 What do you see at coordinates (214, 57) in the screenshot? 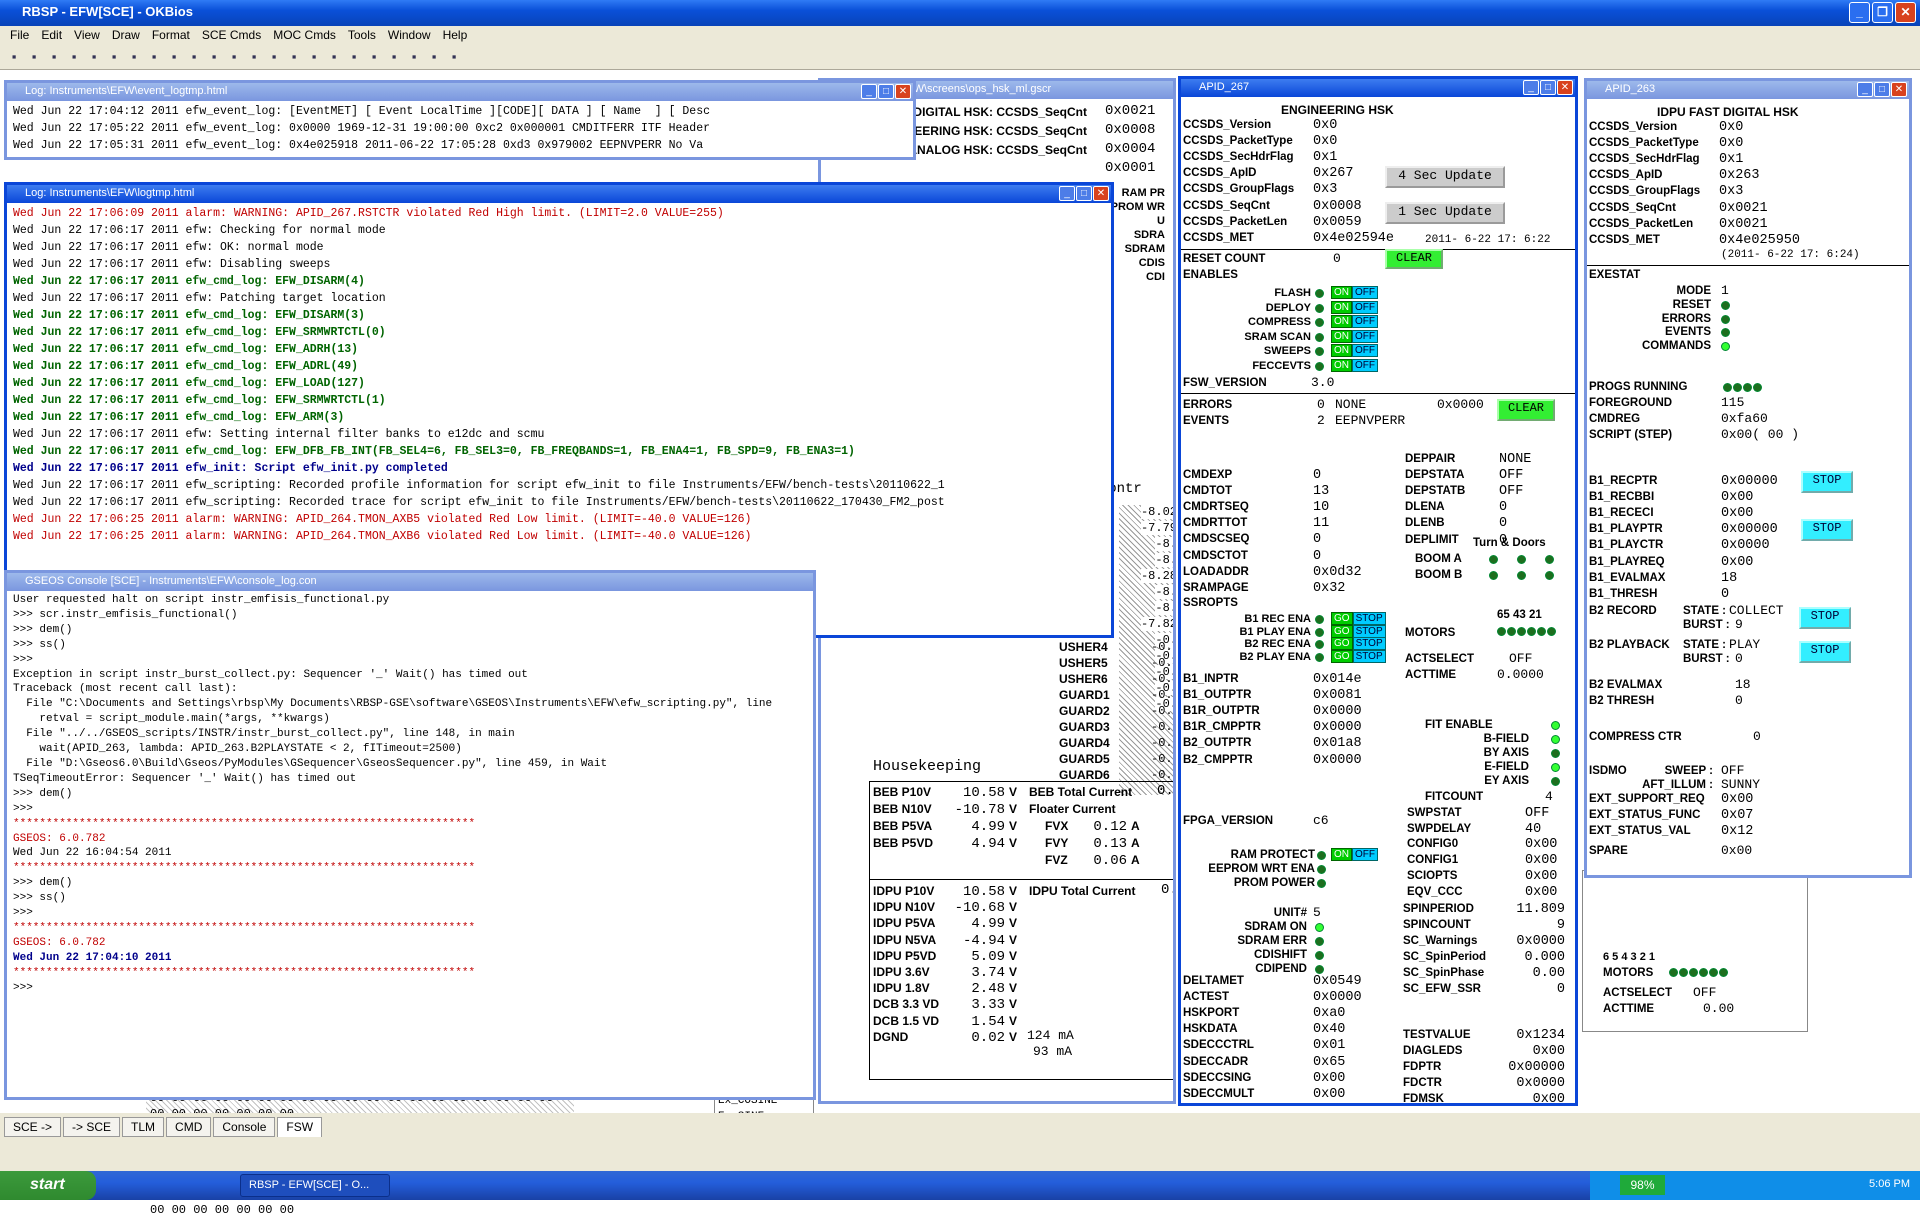
I see `help-icon: ▪` at bounding box center [214, 57].